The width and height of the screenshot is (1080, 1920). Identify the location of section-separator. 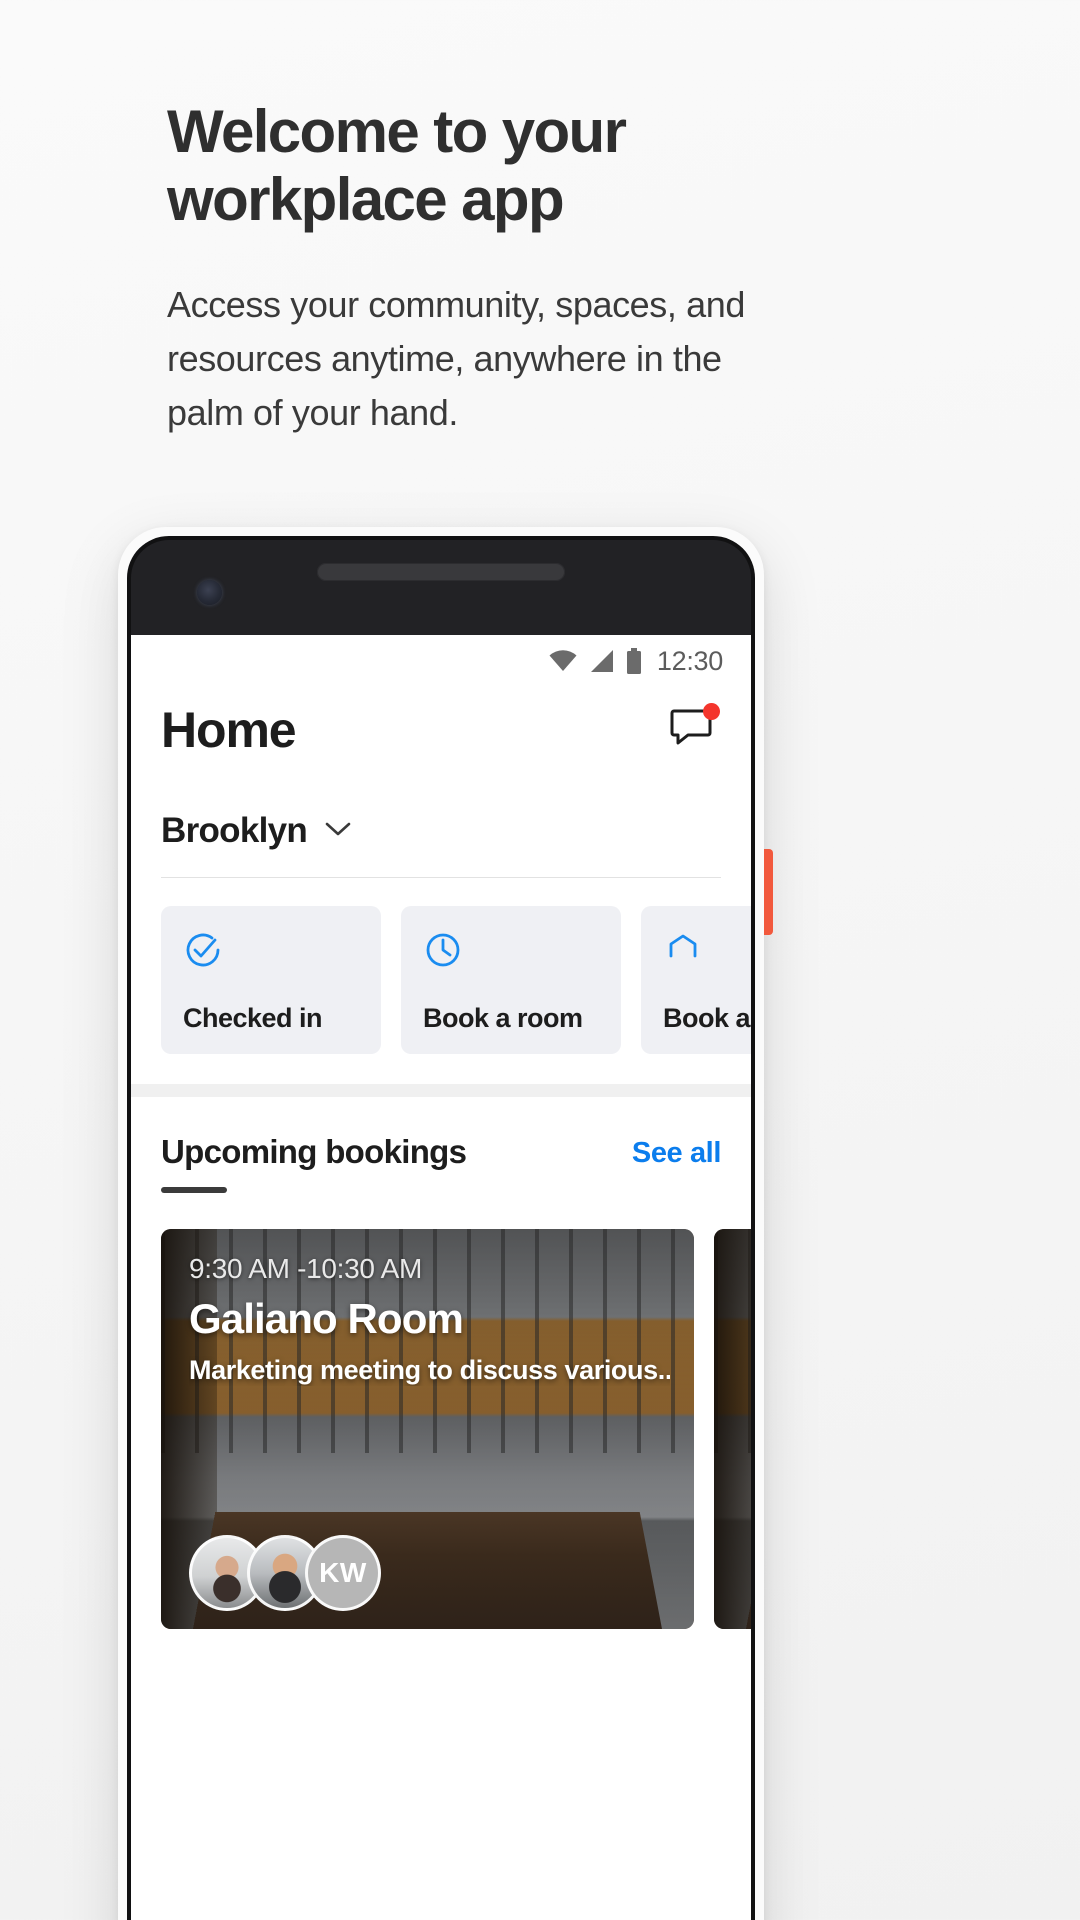
(441, 1090).